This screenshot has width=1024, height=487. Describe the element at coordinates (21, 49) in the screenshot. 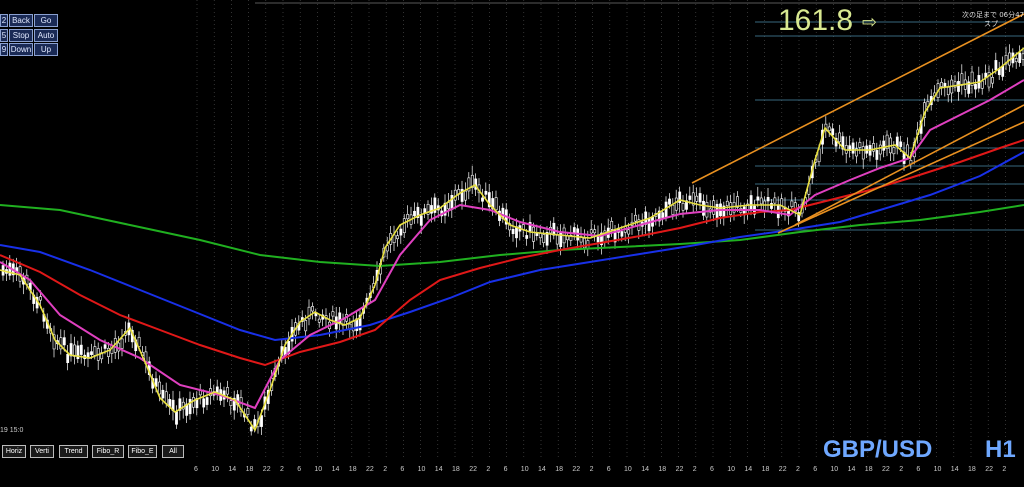

I see `down-button: Down` at that location.